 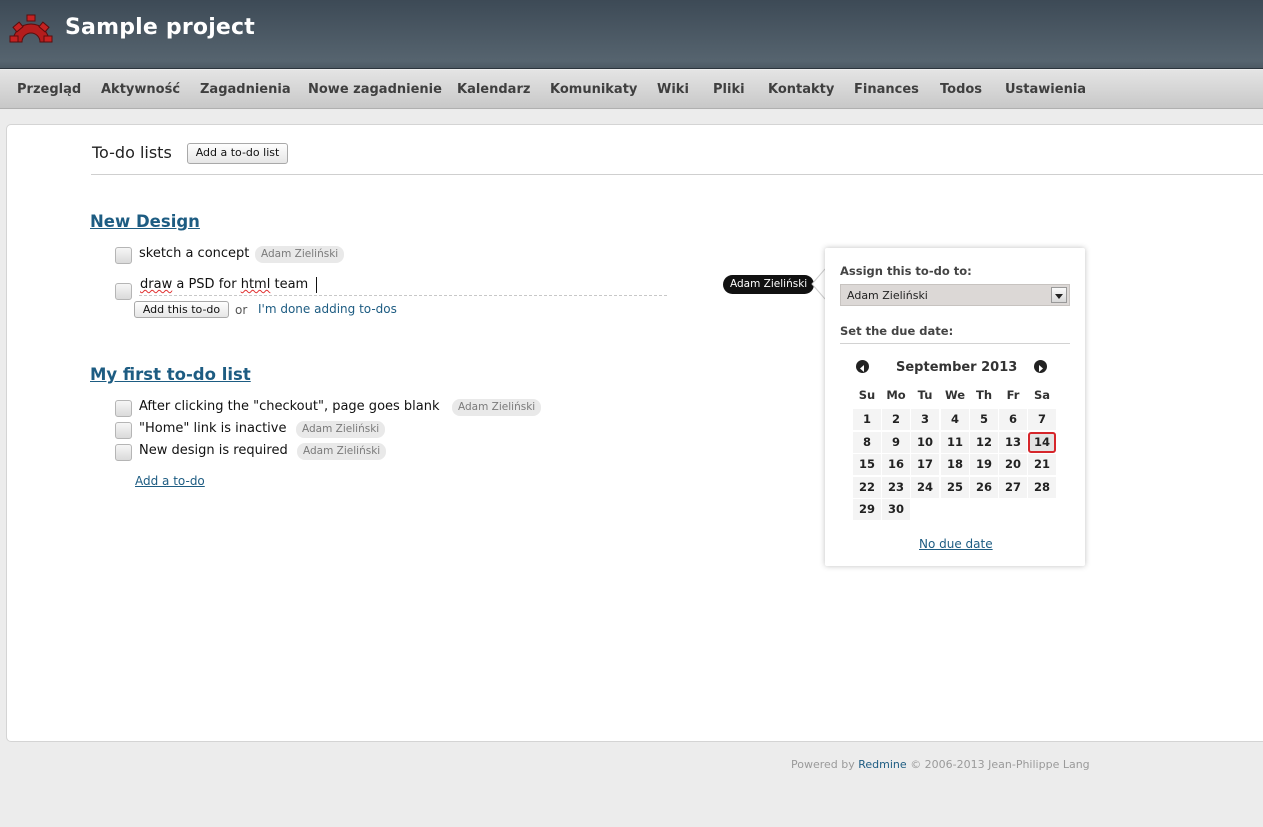 What do you see at coordinates (673, 89) in the screenshot?
I see `menu-item-wiki: Wiki` at bounding box center [673, 89].